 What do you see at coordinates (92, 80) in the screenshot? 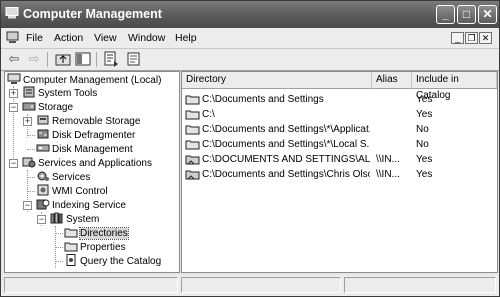
I see `tree-label: Computer Management (Local)` at bounding box center [92, 80].